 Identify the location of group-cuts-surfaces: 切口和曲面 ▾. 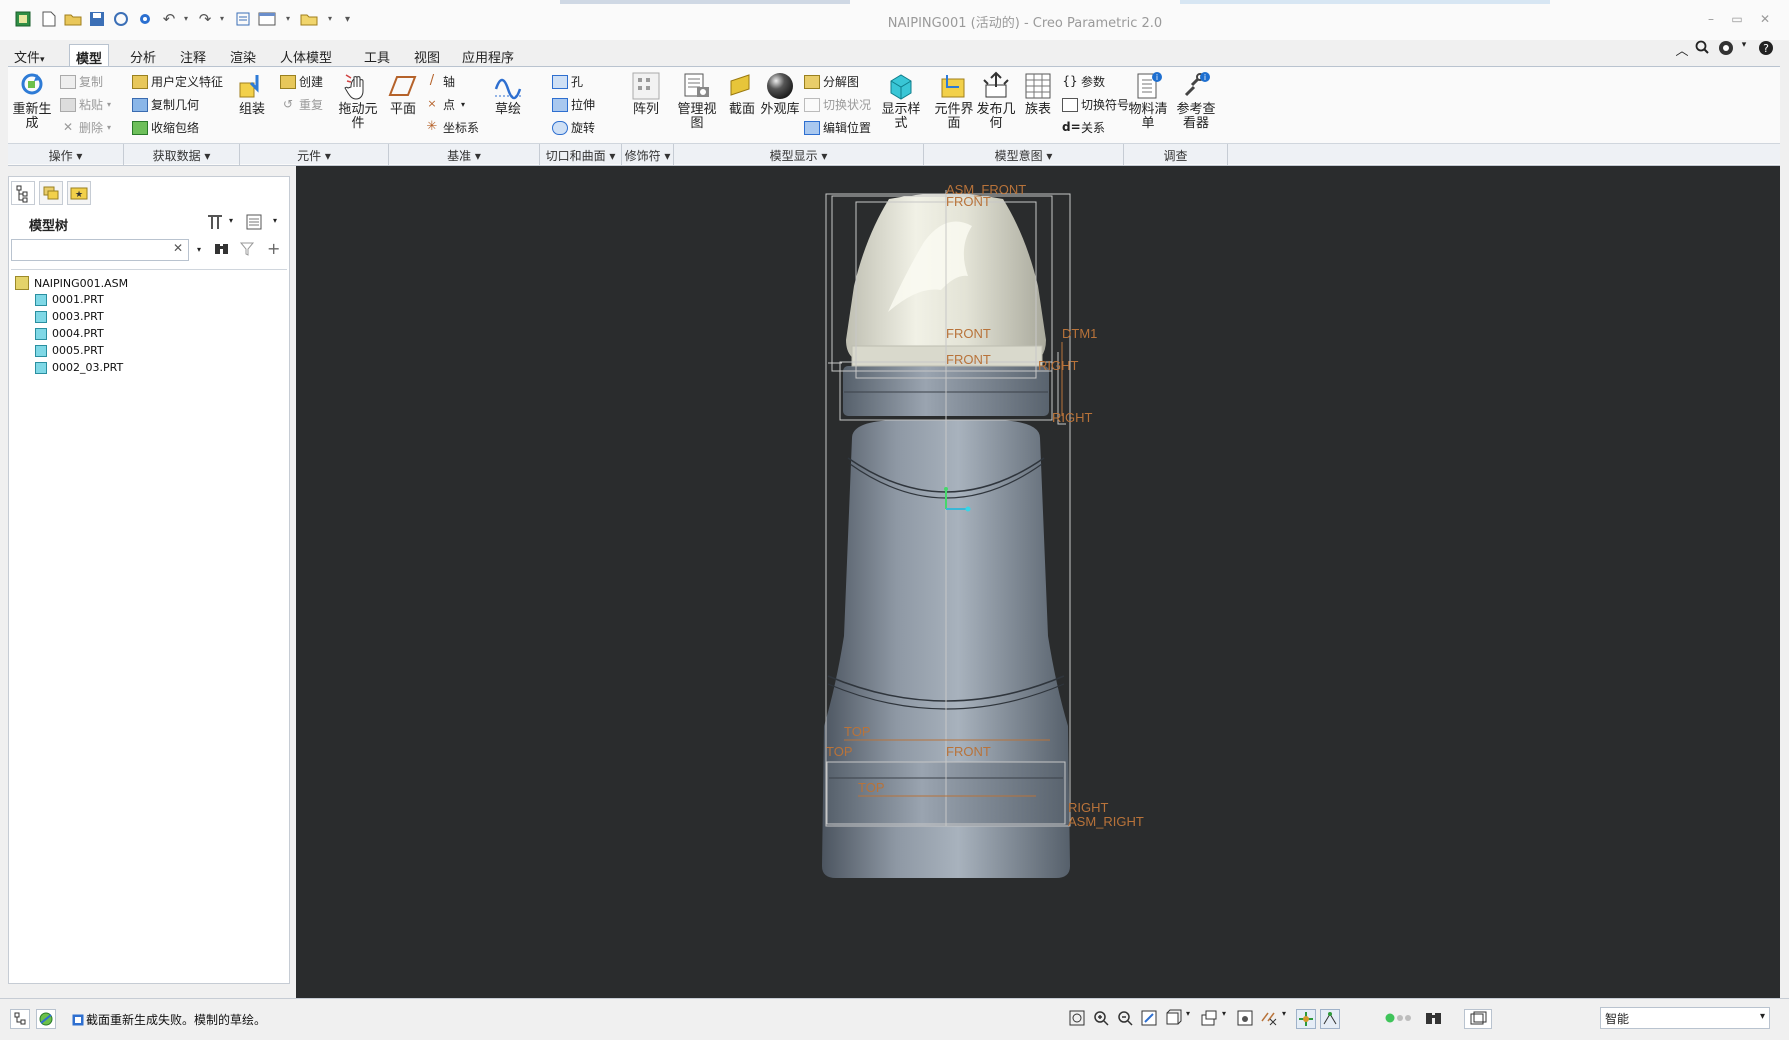
(581, 154).